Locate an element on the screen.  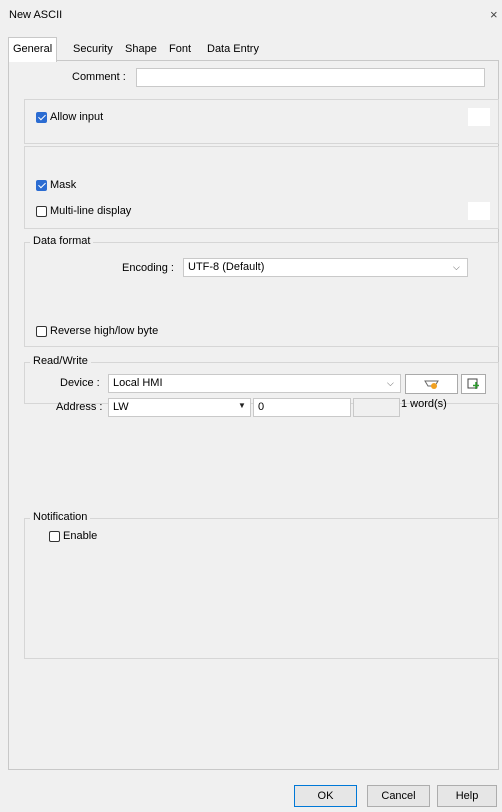
encoding-value: UTF-8 (Default) is located at coordinates (226, 267).